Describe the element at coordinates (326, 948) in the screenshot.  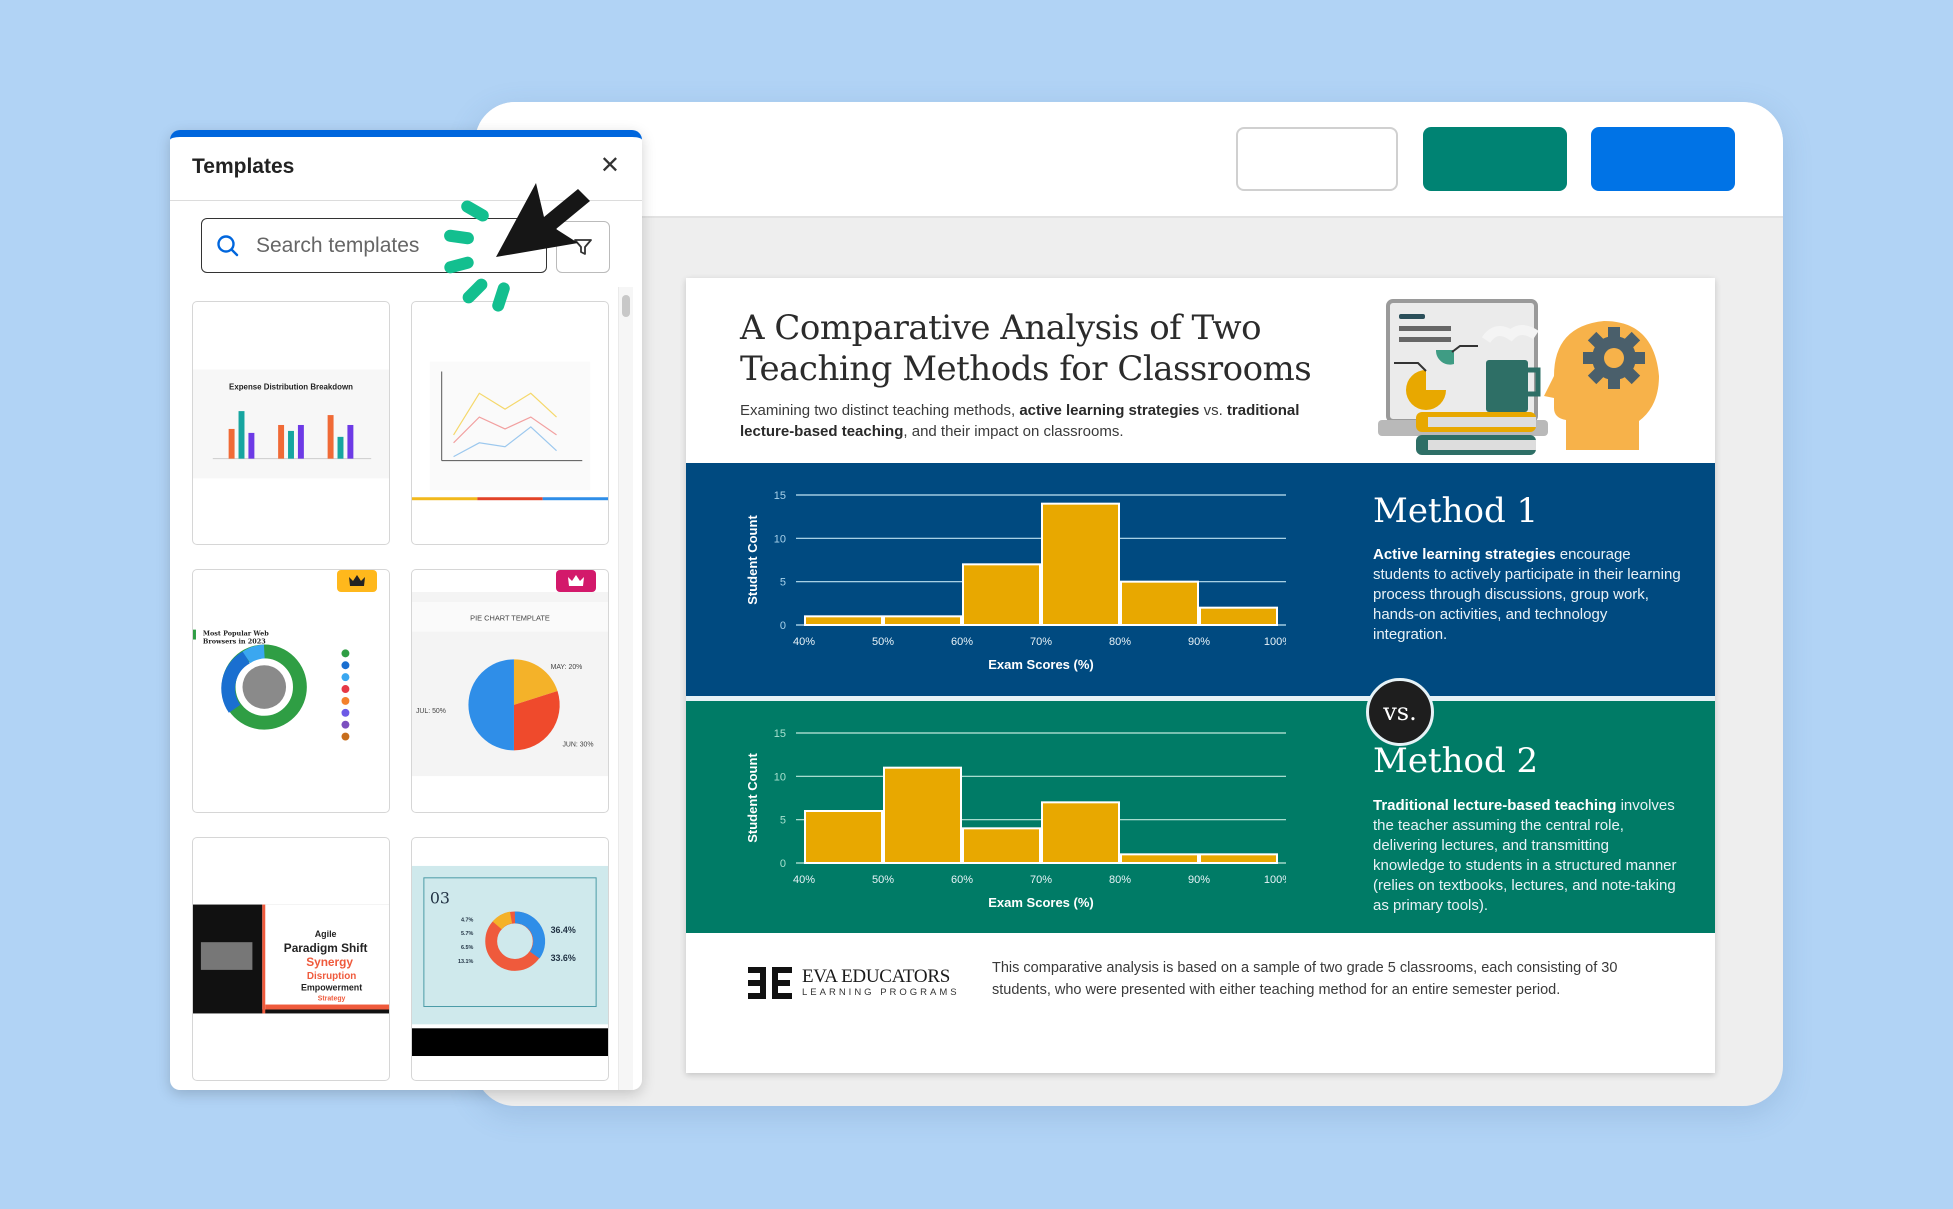
I see `cloud-word: Paradigm Shift` at that location.